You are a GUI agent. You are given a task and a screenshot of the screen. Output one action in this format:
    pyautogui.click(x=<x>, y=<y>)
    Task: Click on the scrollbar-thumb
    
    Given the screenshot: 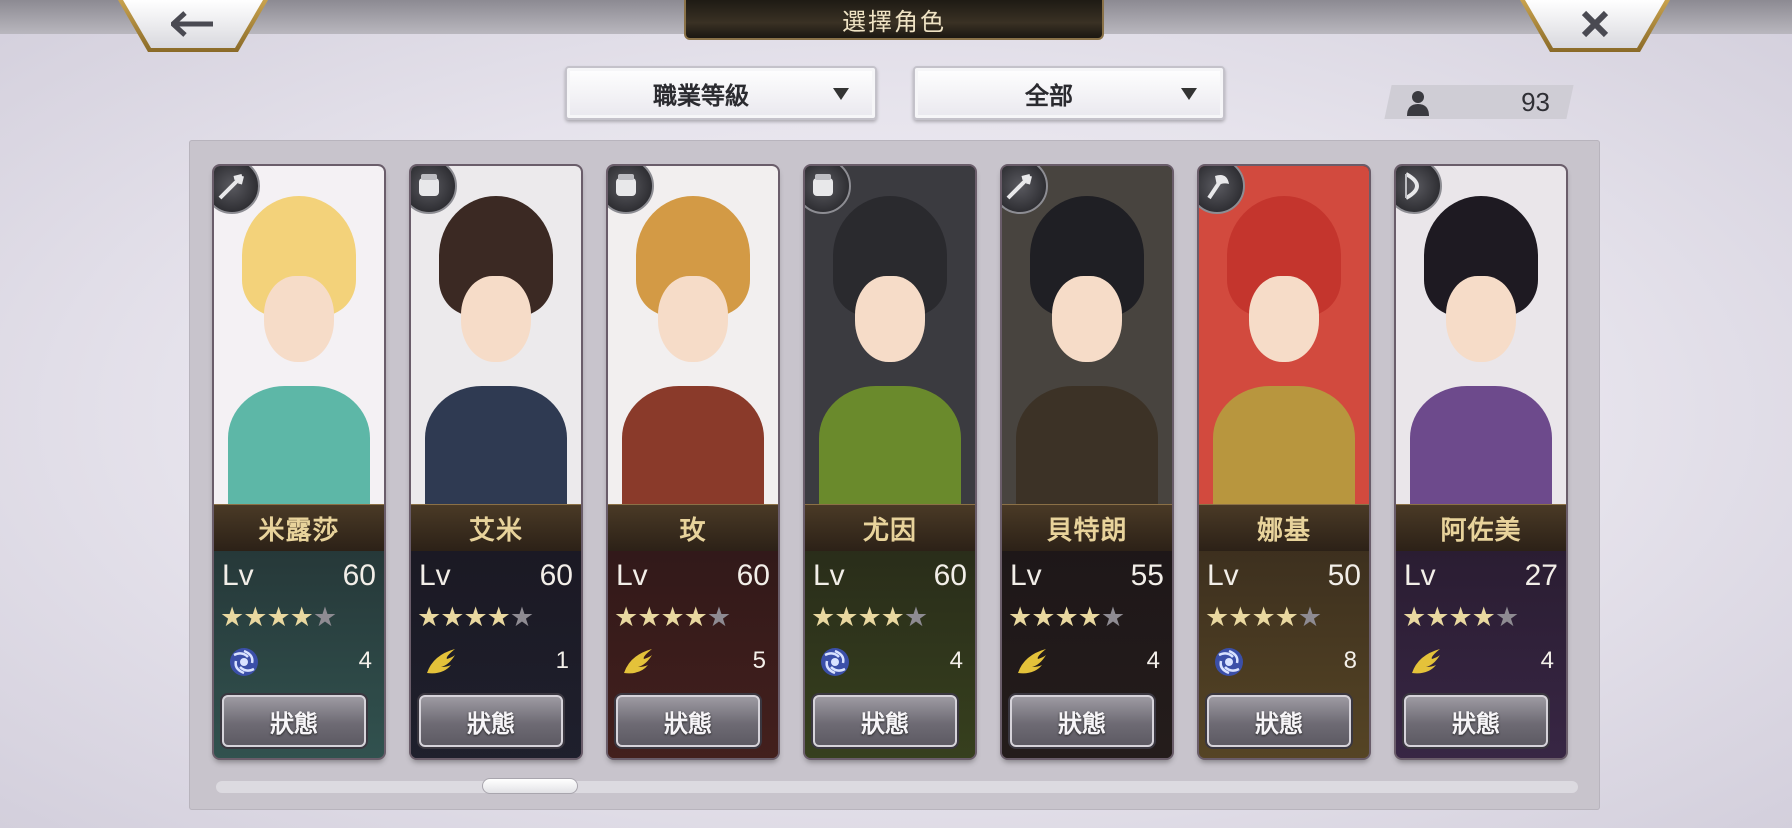 What is the action you would take?
    pyautogui.click(x=530, y=786)
    